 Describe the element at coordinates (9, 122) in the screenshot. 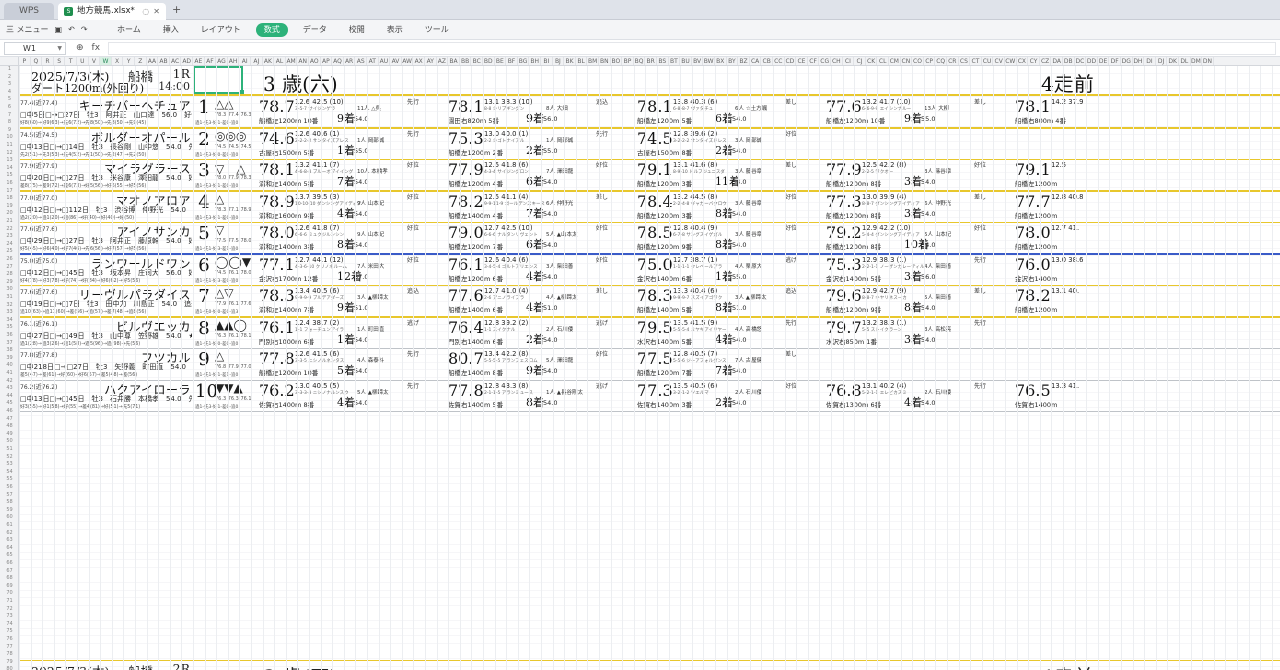

I see `row-header: 8` at that location.